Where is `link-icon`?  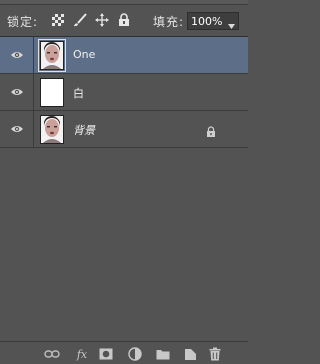
link-icon is located at coordinates (52, 354).